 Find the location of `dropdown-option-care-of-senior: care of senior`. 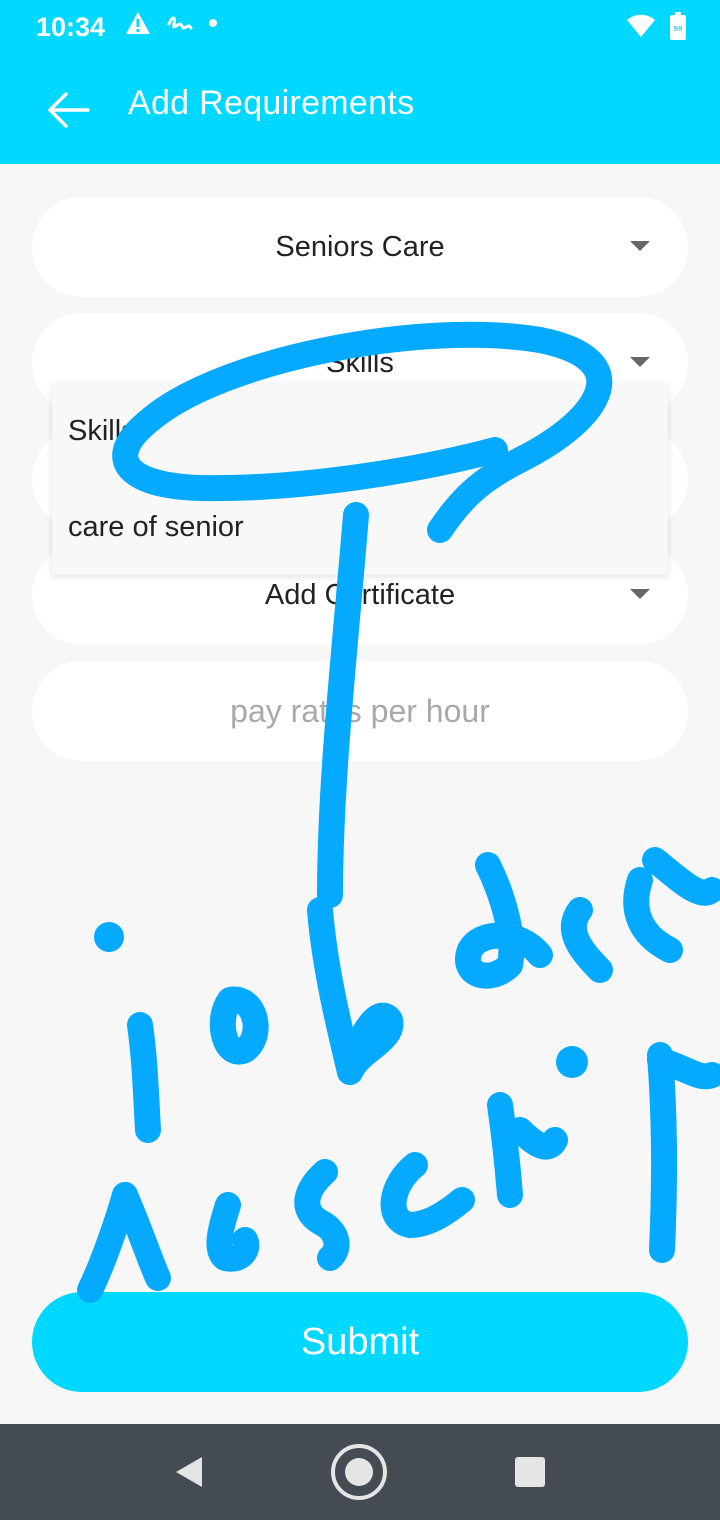

dropdown-option-care-of-senior: care of senior is located at coordinates (156, 527).